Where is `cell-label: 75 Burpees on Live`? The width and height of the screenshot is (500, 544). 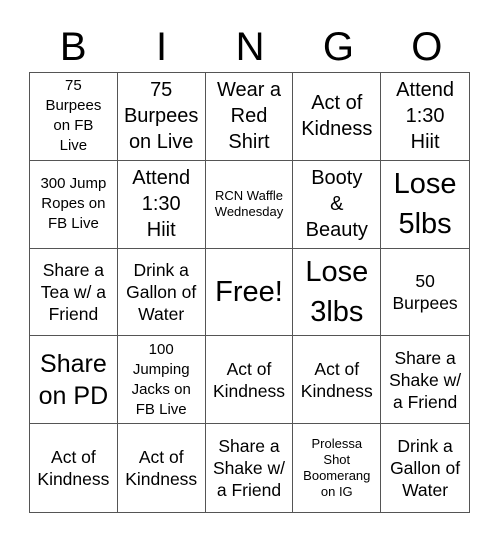
cell-label: 75 Burpees on Live is located at coordinates (161, 116).